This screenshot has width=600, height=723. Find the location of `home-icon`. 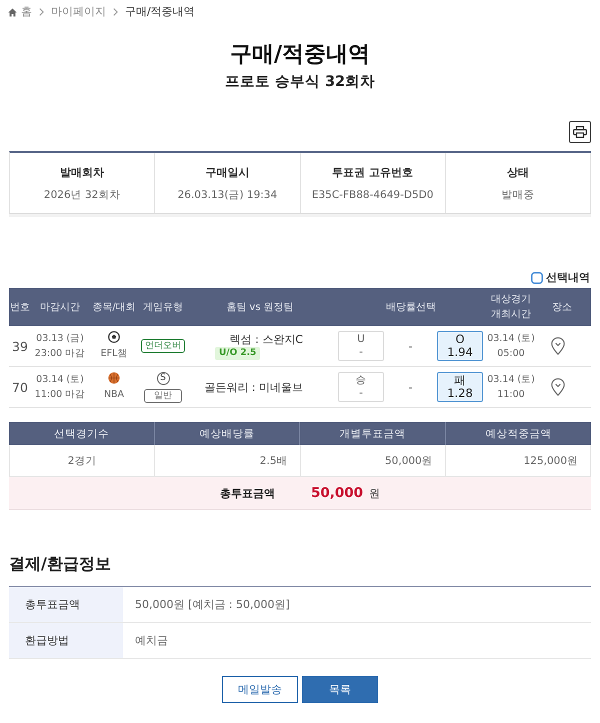

home-icon is located at coordinates (12, 12).